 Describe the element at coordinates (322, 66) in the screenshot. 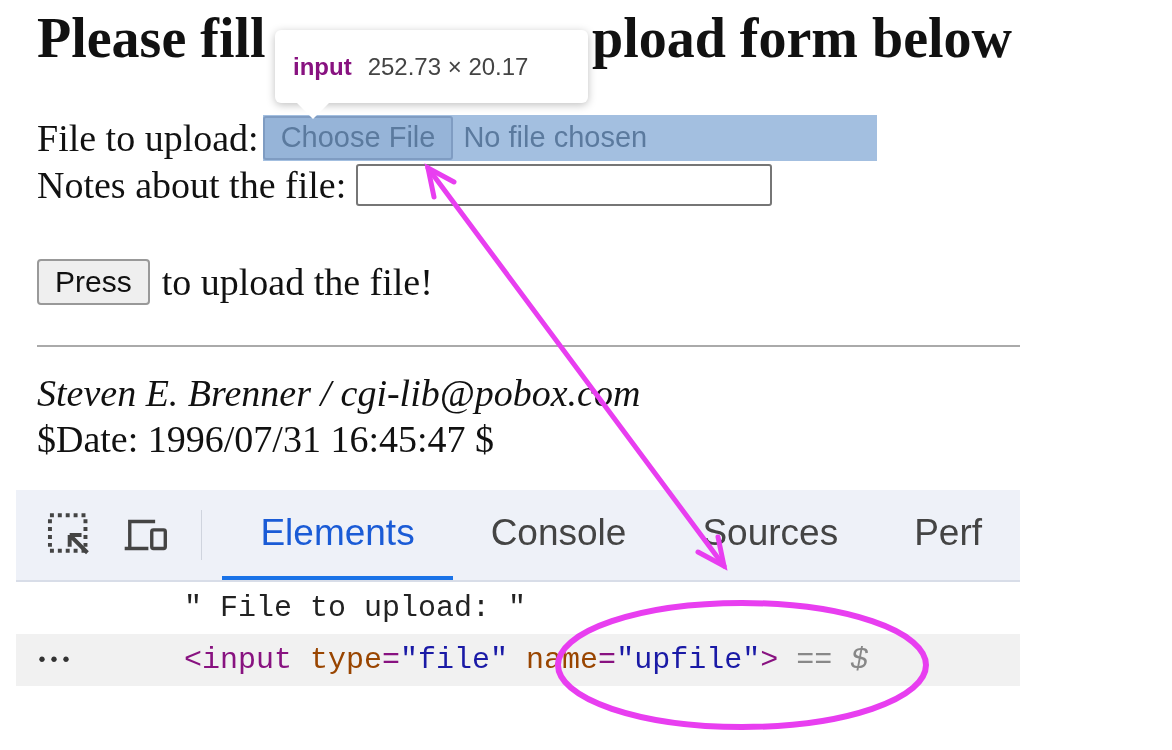

I see `tooltip-tag: input` at that location.